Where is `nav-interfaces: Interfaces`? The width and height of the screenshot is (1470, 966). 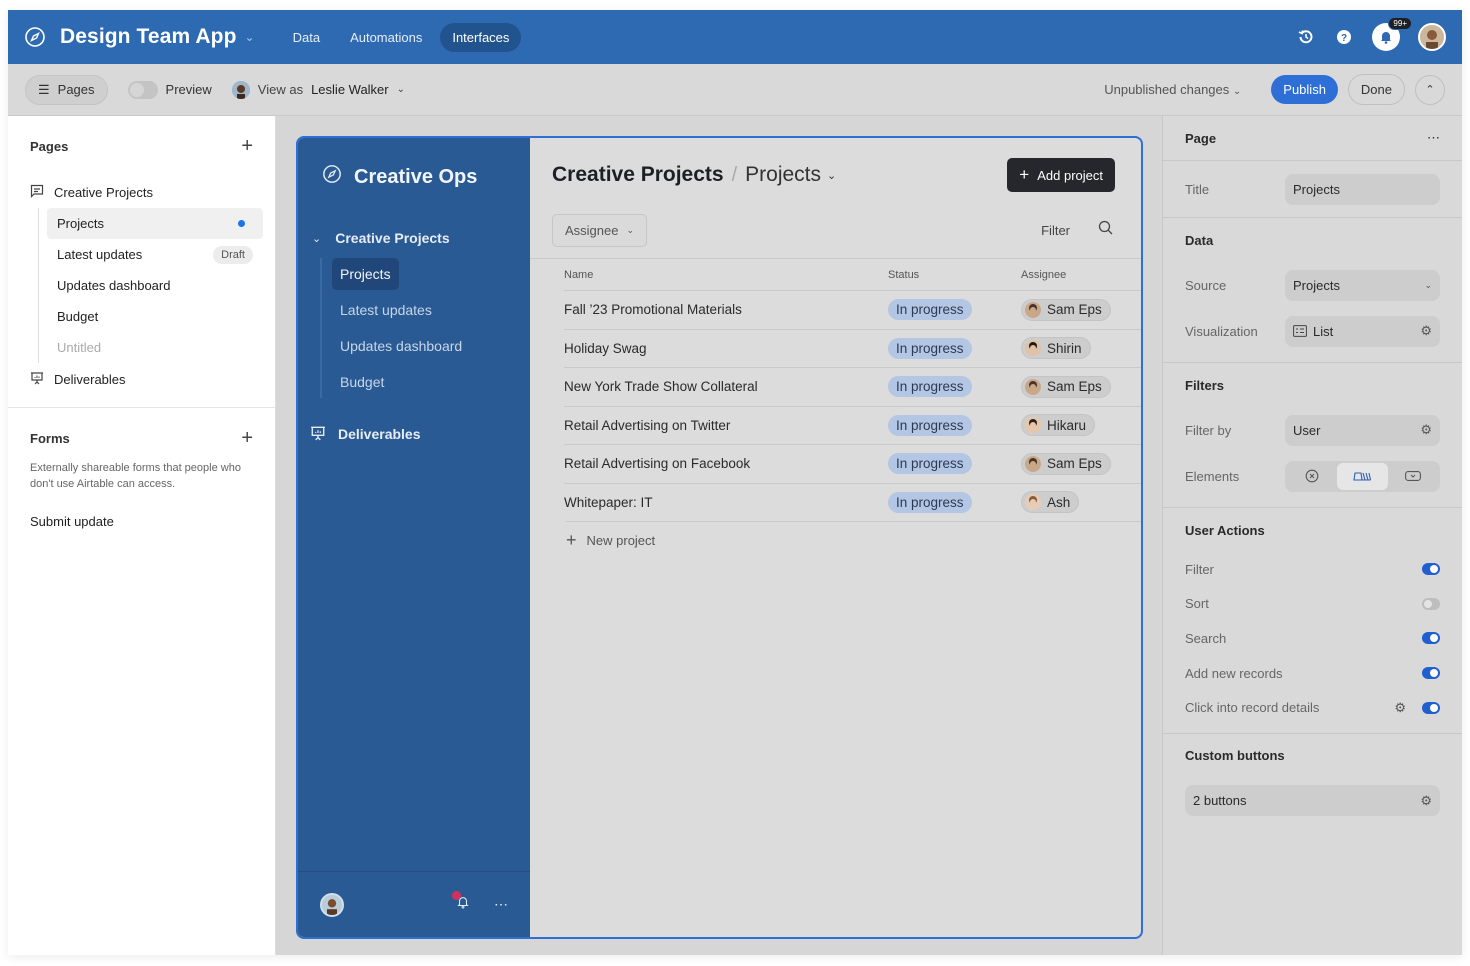 nav-interfaces: Interfaces is located at coordinates (481, 37).